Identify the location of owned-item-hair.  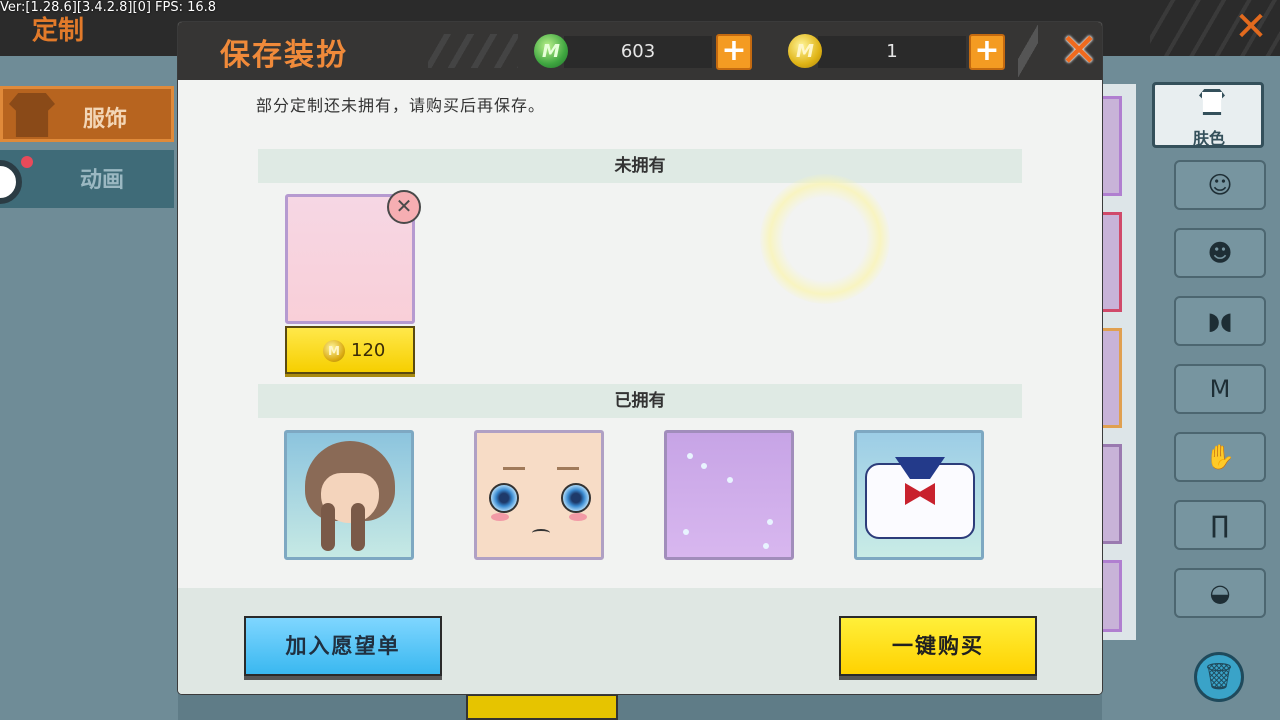
(349, 495).